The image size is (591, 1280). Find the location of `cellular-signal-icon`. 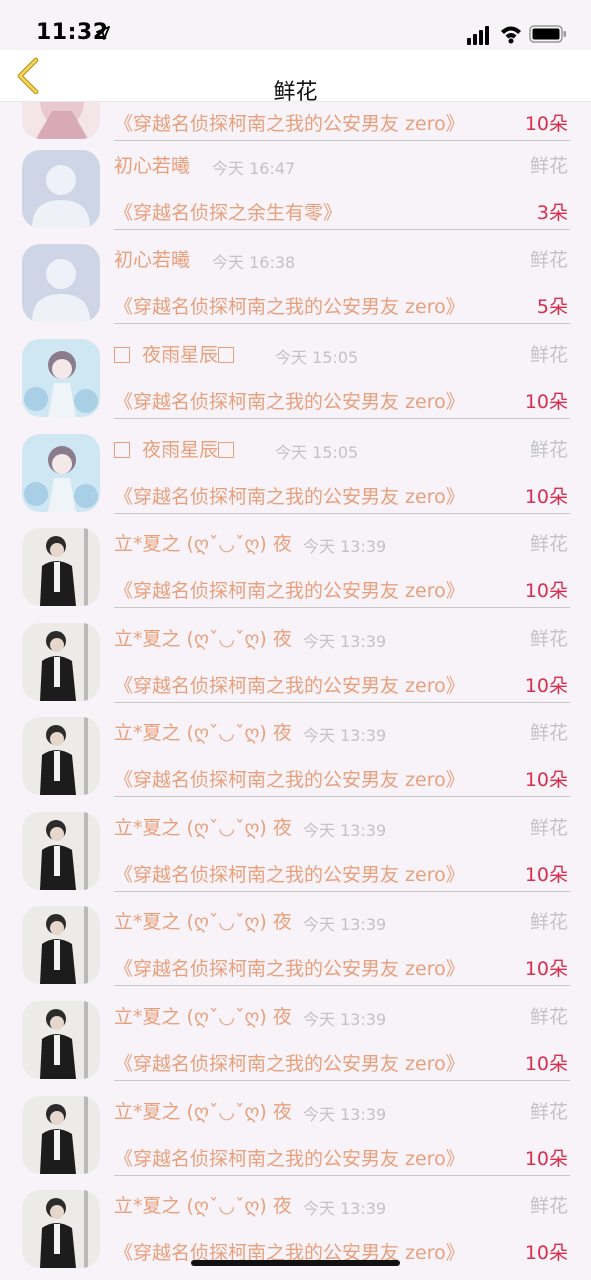

cellular-signal-icon is located at coordinates (478, 35).